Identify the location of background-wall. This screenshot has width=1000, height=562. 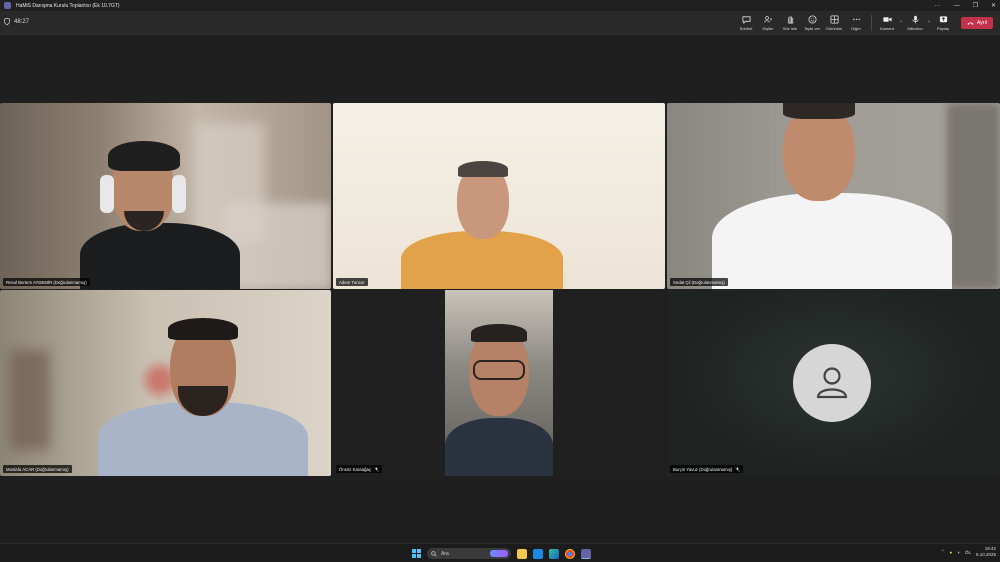
(973, 196).